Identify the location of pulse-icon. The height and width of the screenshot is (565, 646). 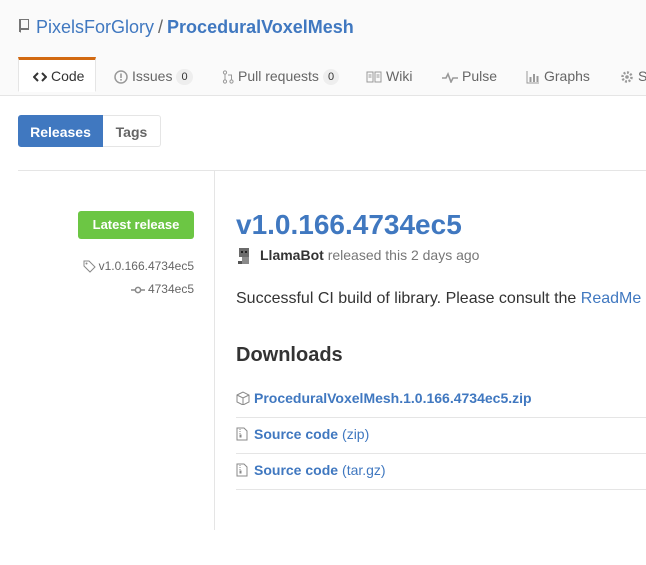
(450, 78).